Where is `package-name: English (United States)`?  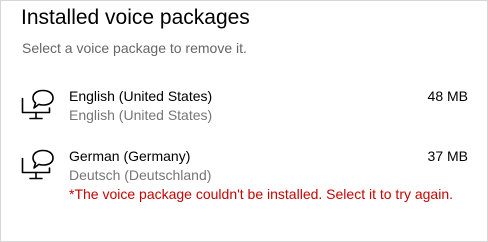
package-name: English (United States) is located at coordinates (141, 96).